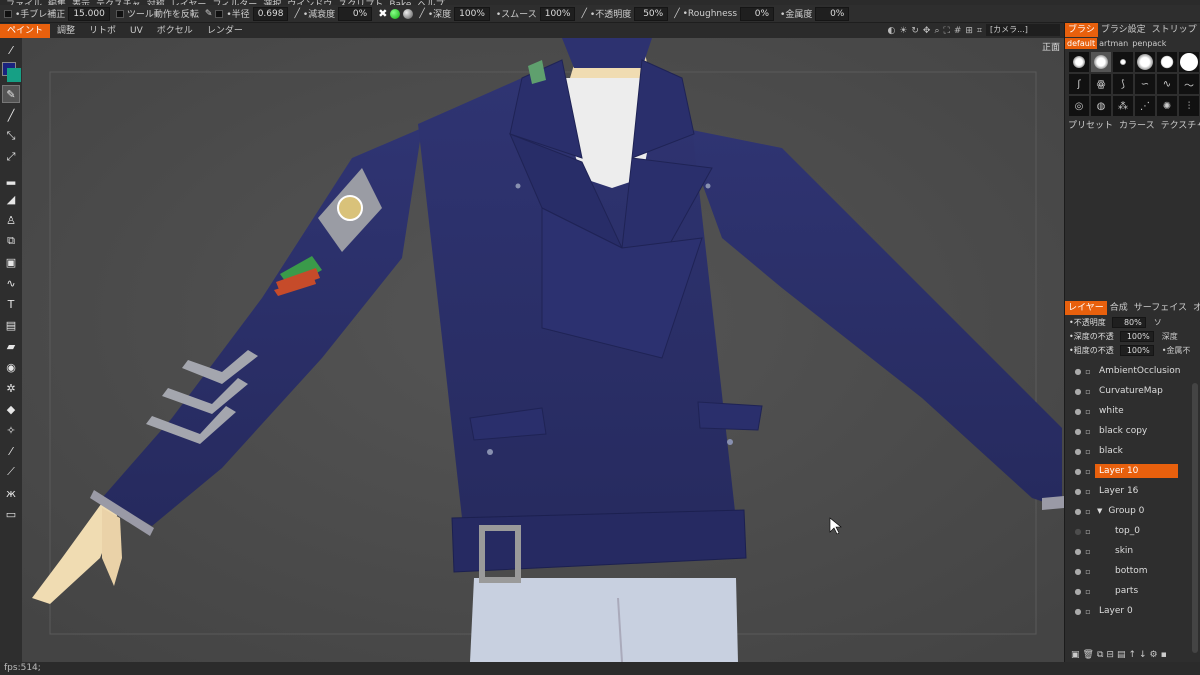  I want to click on move-down-icon: ↓, so click(1143, 655).